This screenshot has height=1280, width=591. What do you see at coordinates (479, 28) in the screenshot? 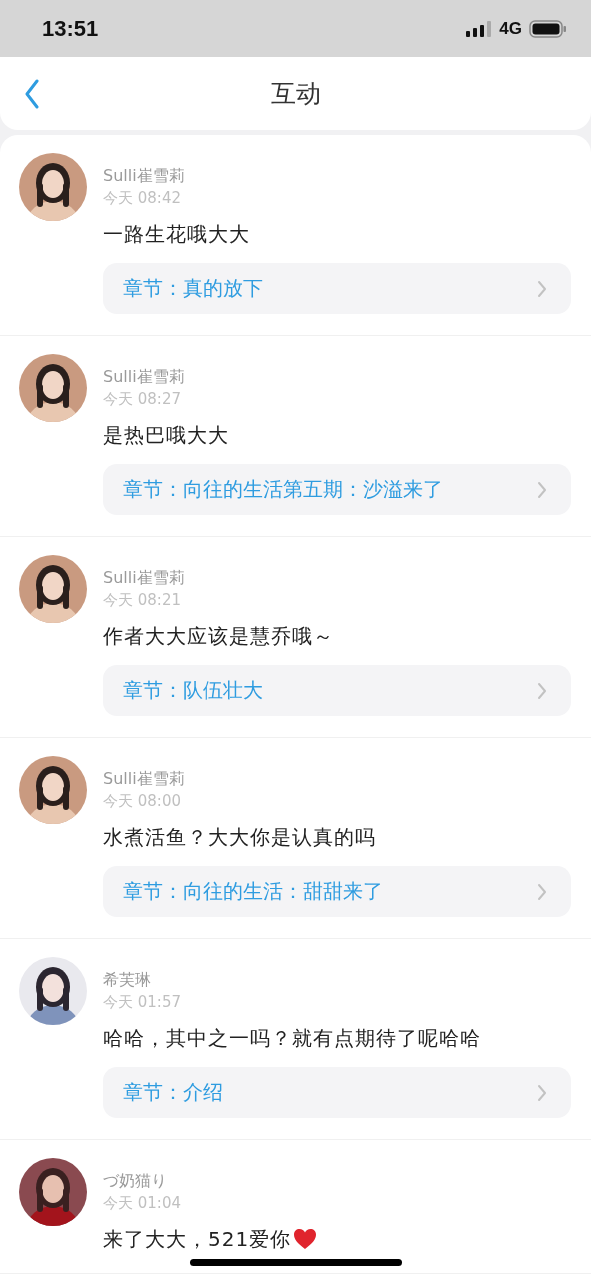
I see `signal-icon` at bounding box center [479, 28].